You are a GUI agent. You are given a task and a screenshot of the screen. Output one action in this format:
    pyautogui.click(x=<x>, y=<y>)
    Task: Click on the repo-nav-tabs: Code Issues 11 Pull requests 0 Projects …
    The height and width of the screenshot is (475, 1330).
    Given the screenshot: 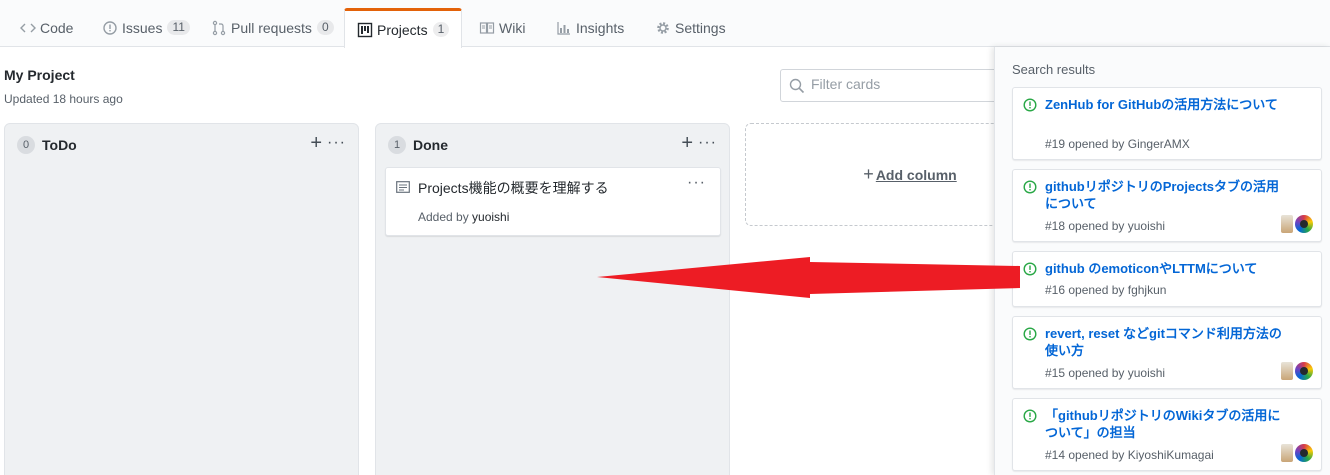 What is the action you would take?
    pyautogui.click(x=665, y=24)
    